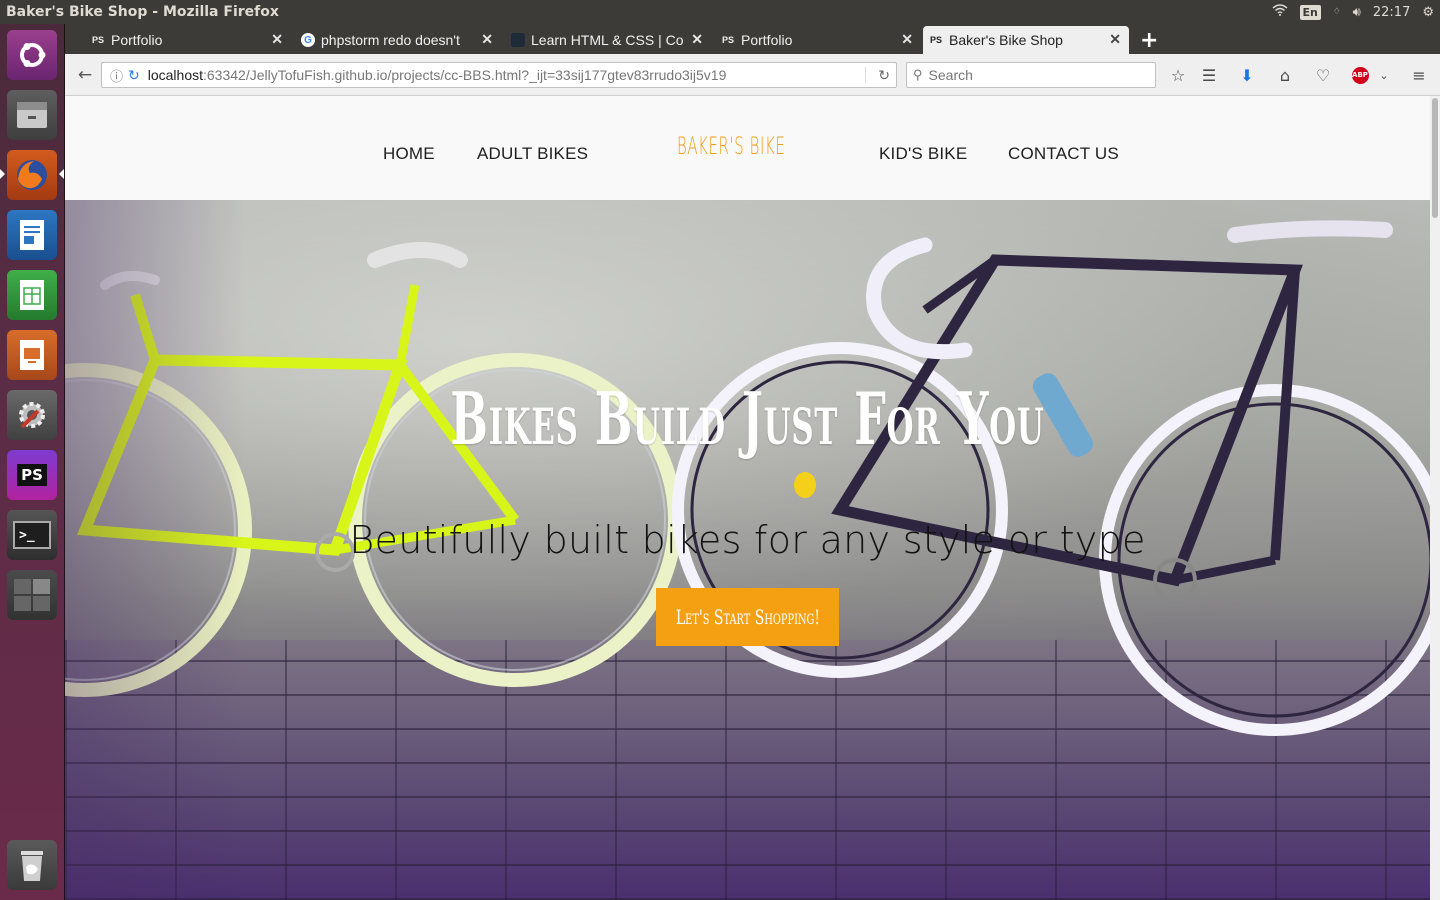 The width and height of the screenshot is (1440, 900). I want to click on tab-phpstorm-redo: G phpstorm redo doesn't ✕, so click(398, 40).